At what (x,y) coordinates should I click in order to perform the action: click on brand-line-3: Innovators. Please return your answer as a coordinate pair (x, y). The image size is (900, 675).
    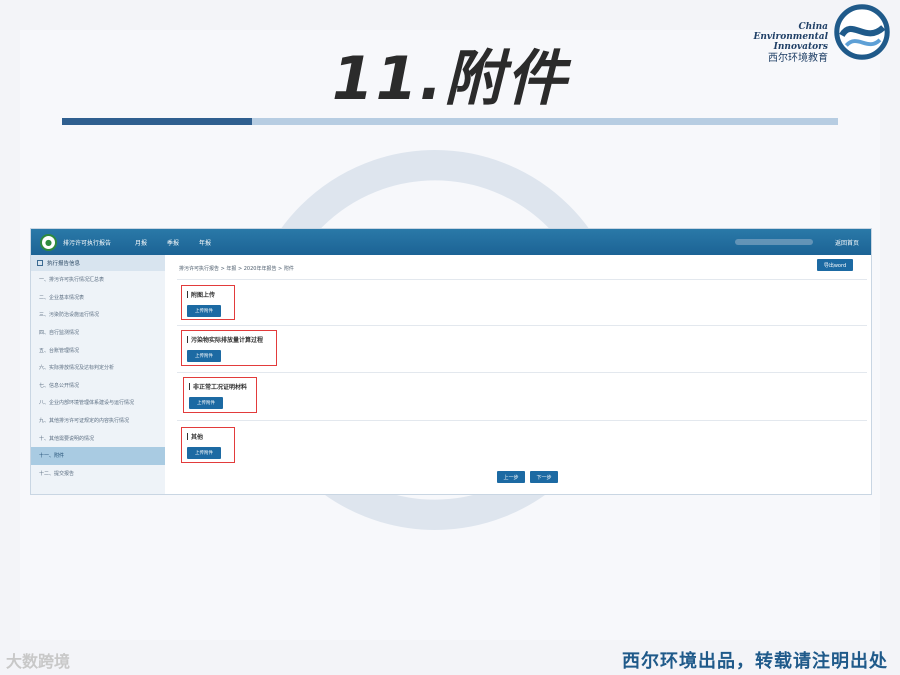
    Looking at the image, I should click on (800, 47).